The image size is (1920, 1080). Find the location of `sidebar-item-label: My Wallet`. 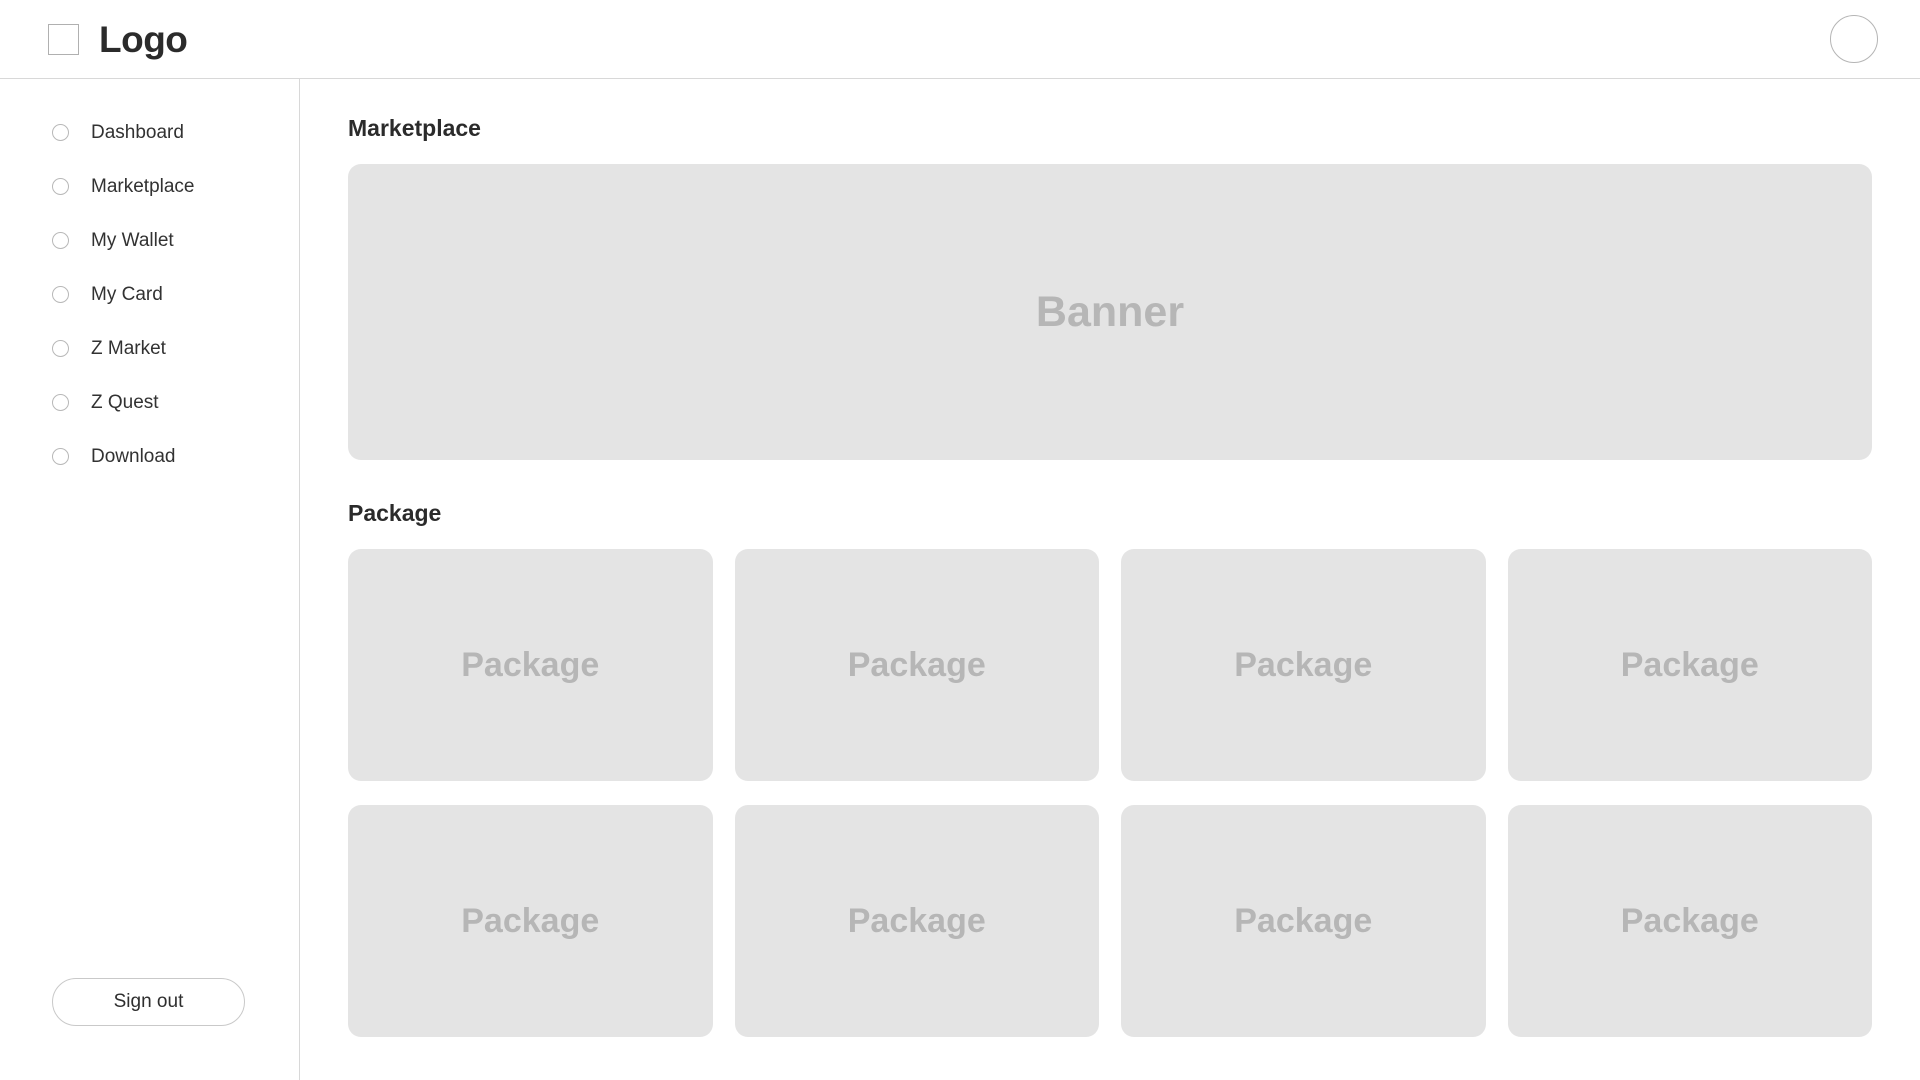

sidebar-item-label: My Wallet is located at coordinates (132, 240).